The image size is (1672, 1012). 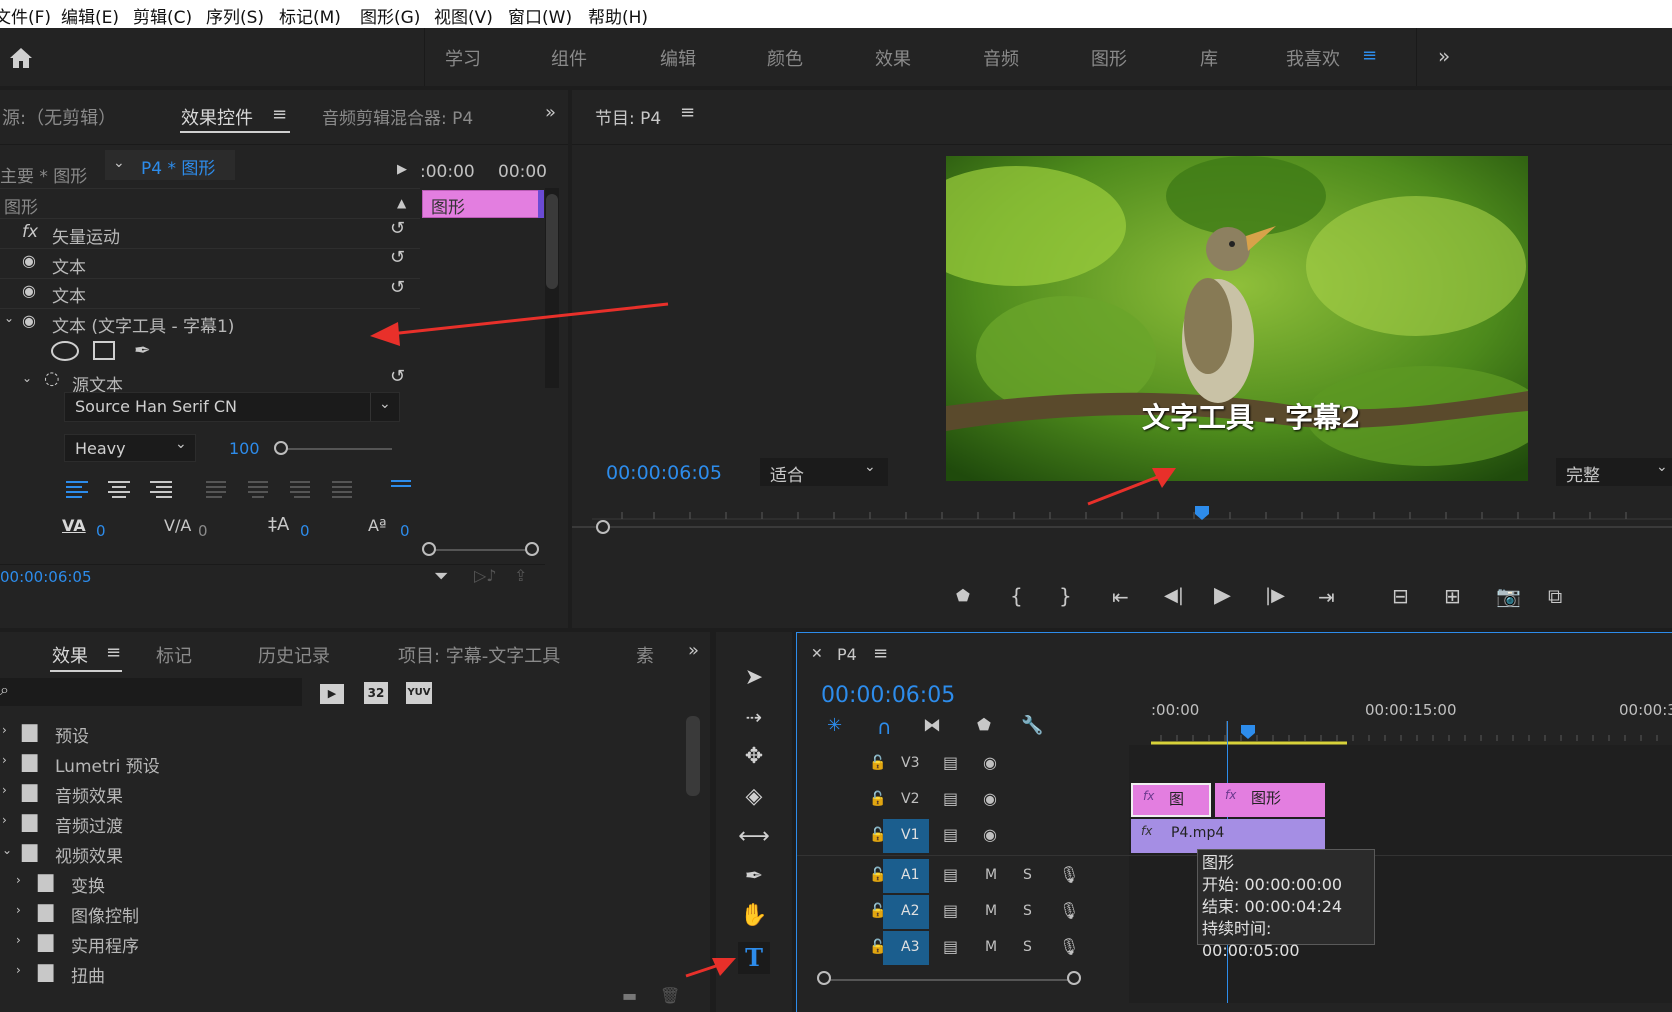 I want to click on fit-dropdown: 适合 ⌄, so click(x=824, y=472).